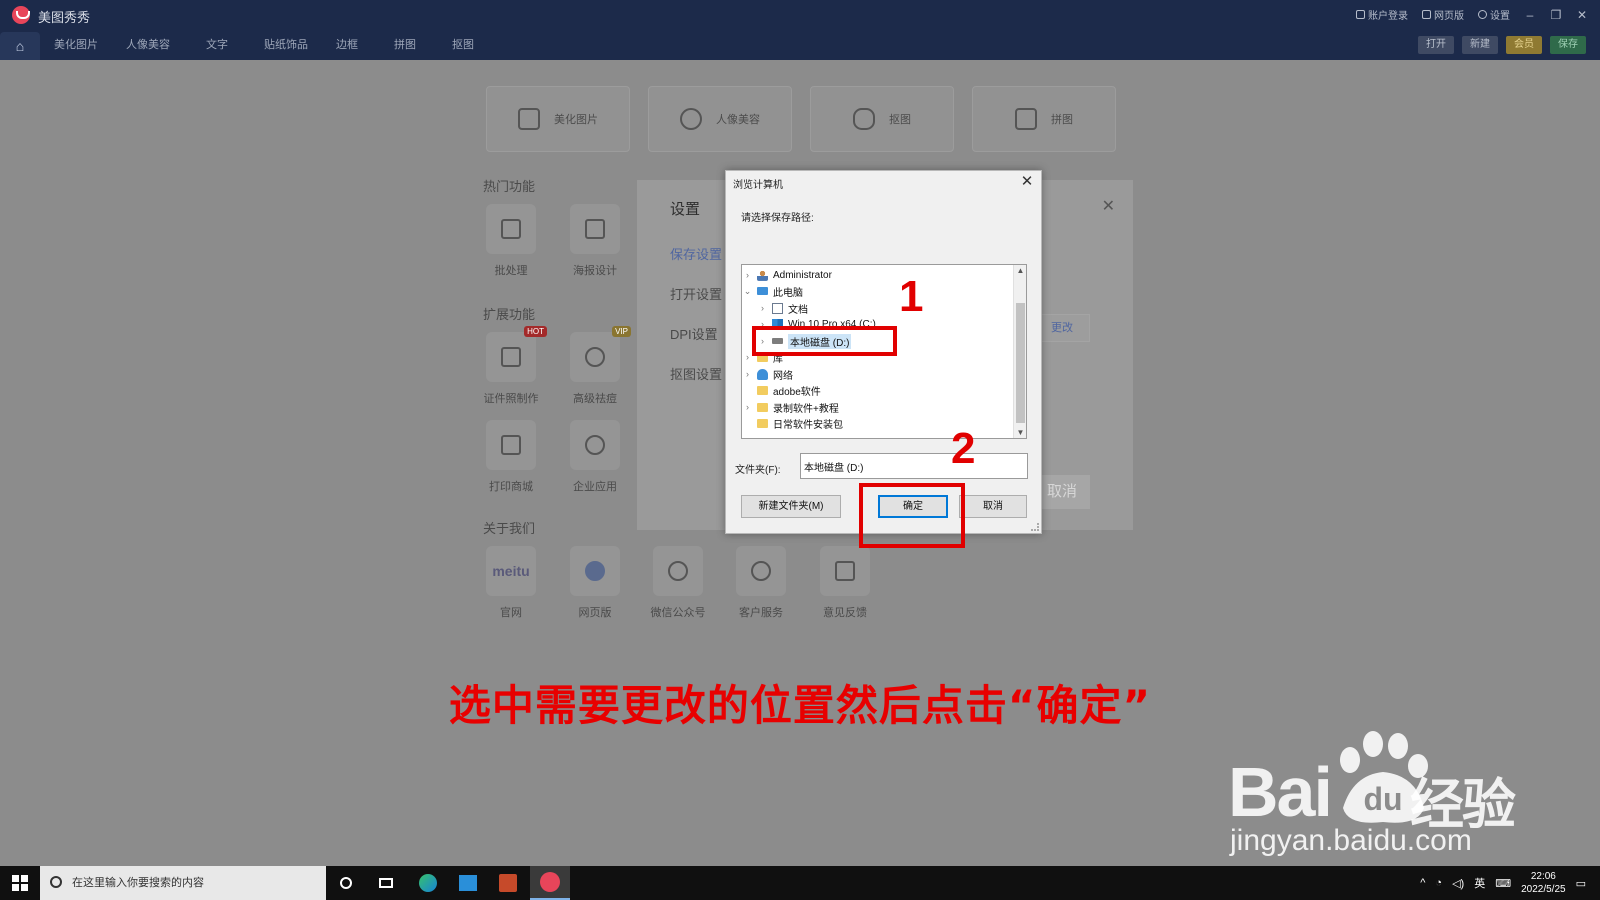 This screenshot has width=1600, height=900. I want to click on about-web-version: 网页版, so click(595, 583).